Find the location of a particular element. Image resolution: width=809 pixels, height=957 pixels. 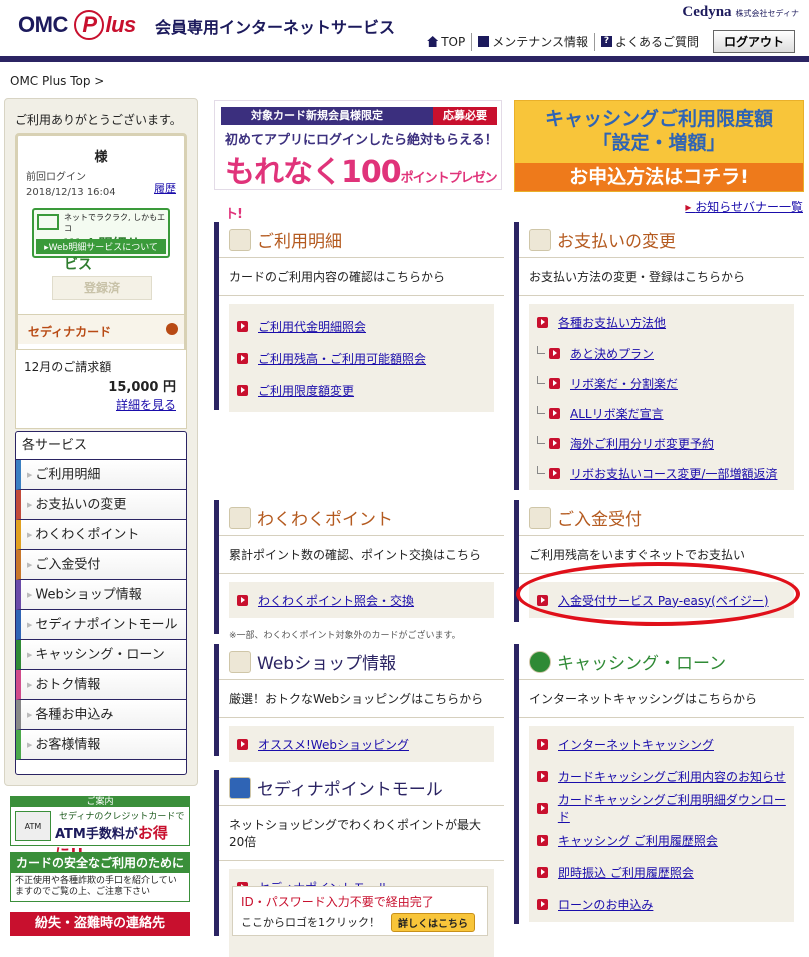

panel-link: キャッシング ご利用履歴照会 is located at coordinates (661, 840).